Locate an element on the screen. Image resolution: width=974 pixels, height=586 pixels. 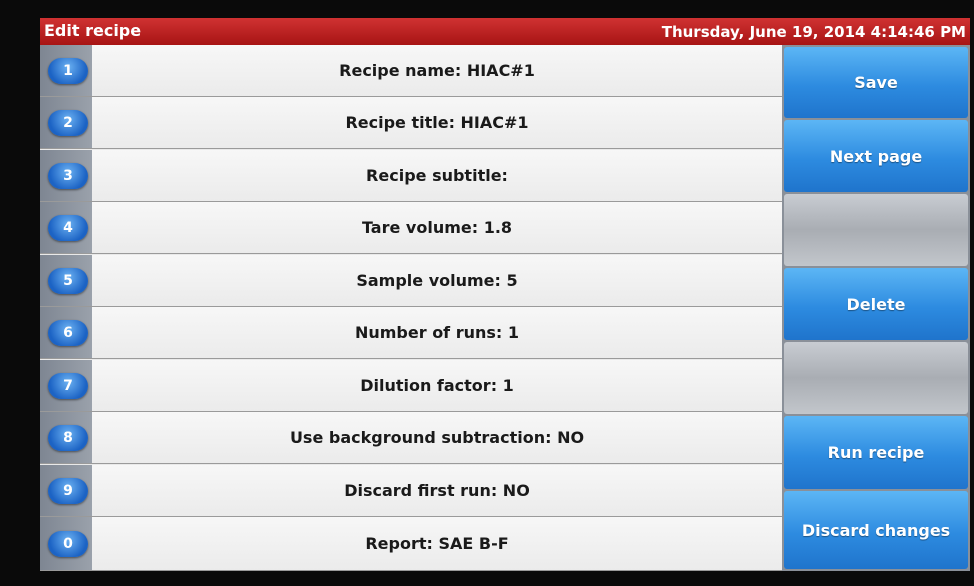
field-row-tare-volume: 4 Tare volume: 1.8 is located at coordinates (411, 228).